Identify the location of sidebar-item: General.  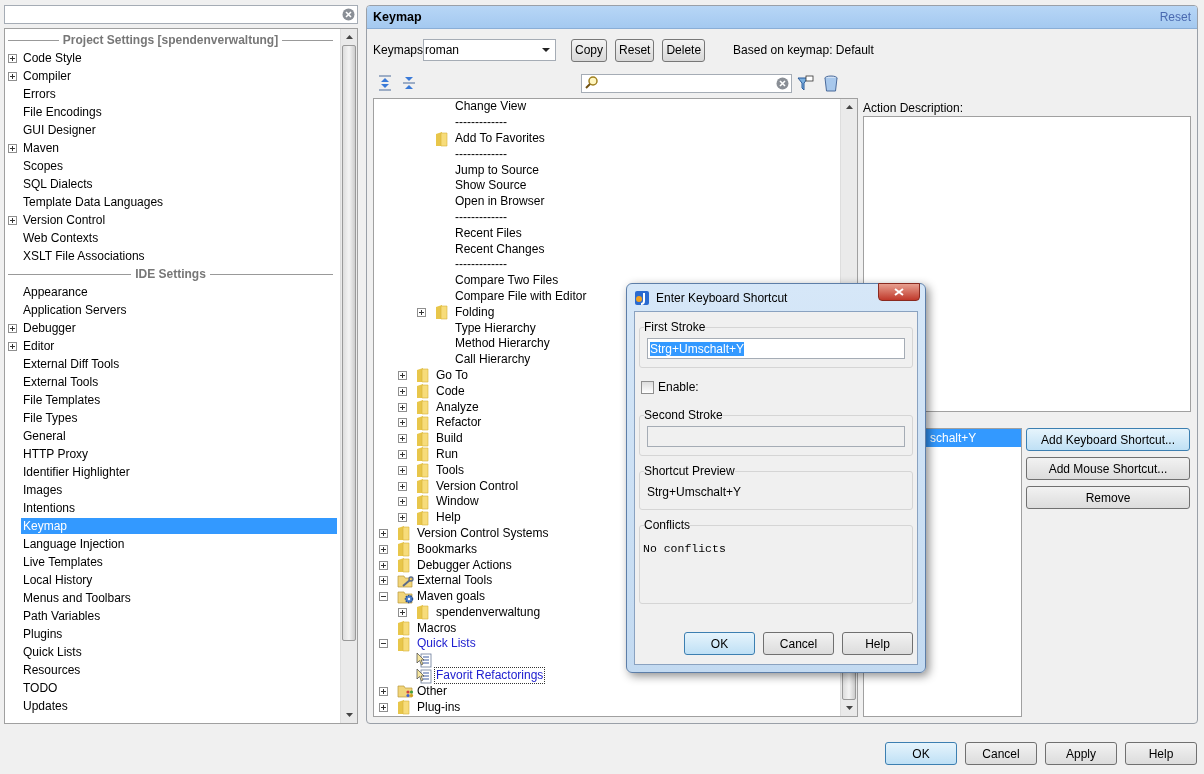
(44, 436).